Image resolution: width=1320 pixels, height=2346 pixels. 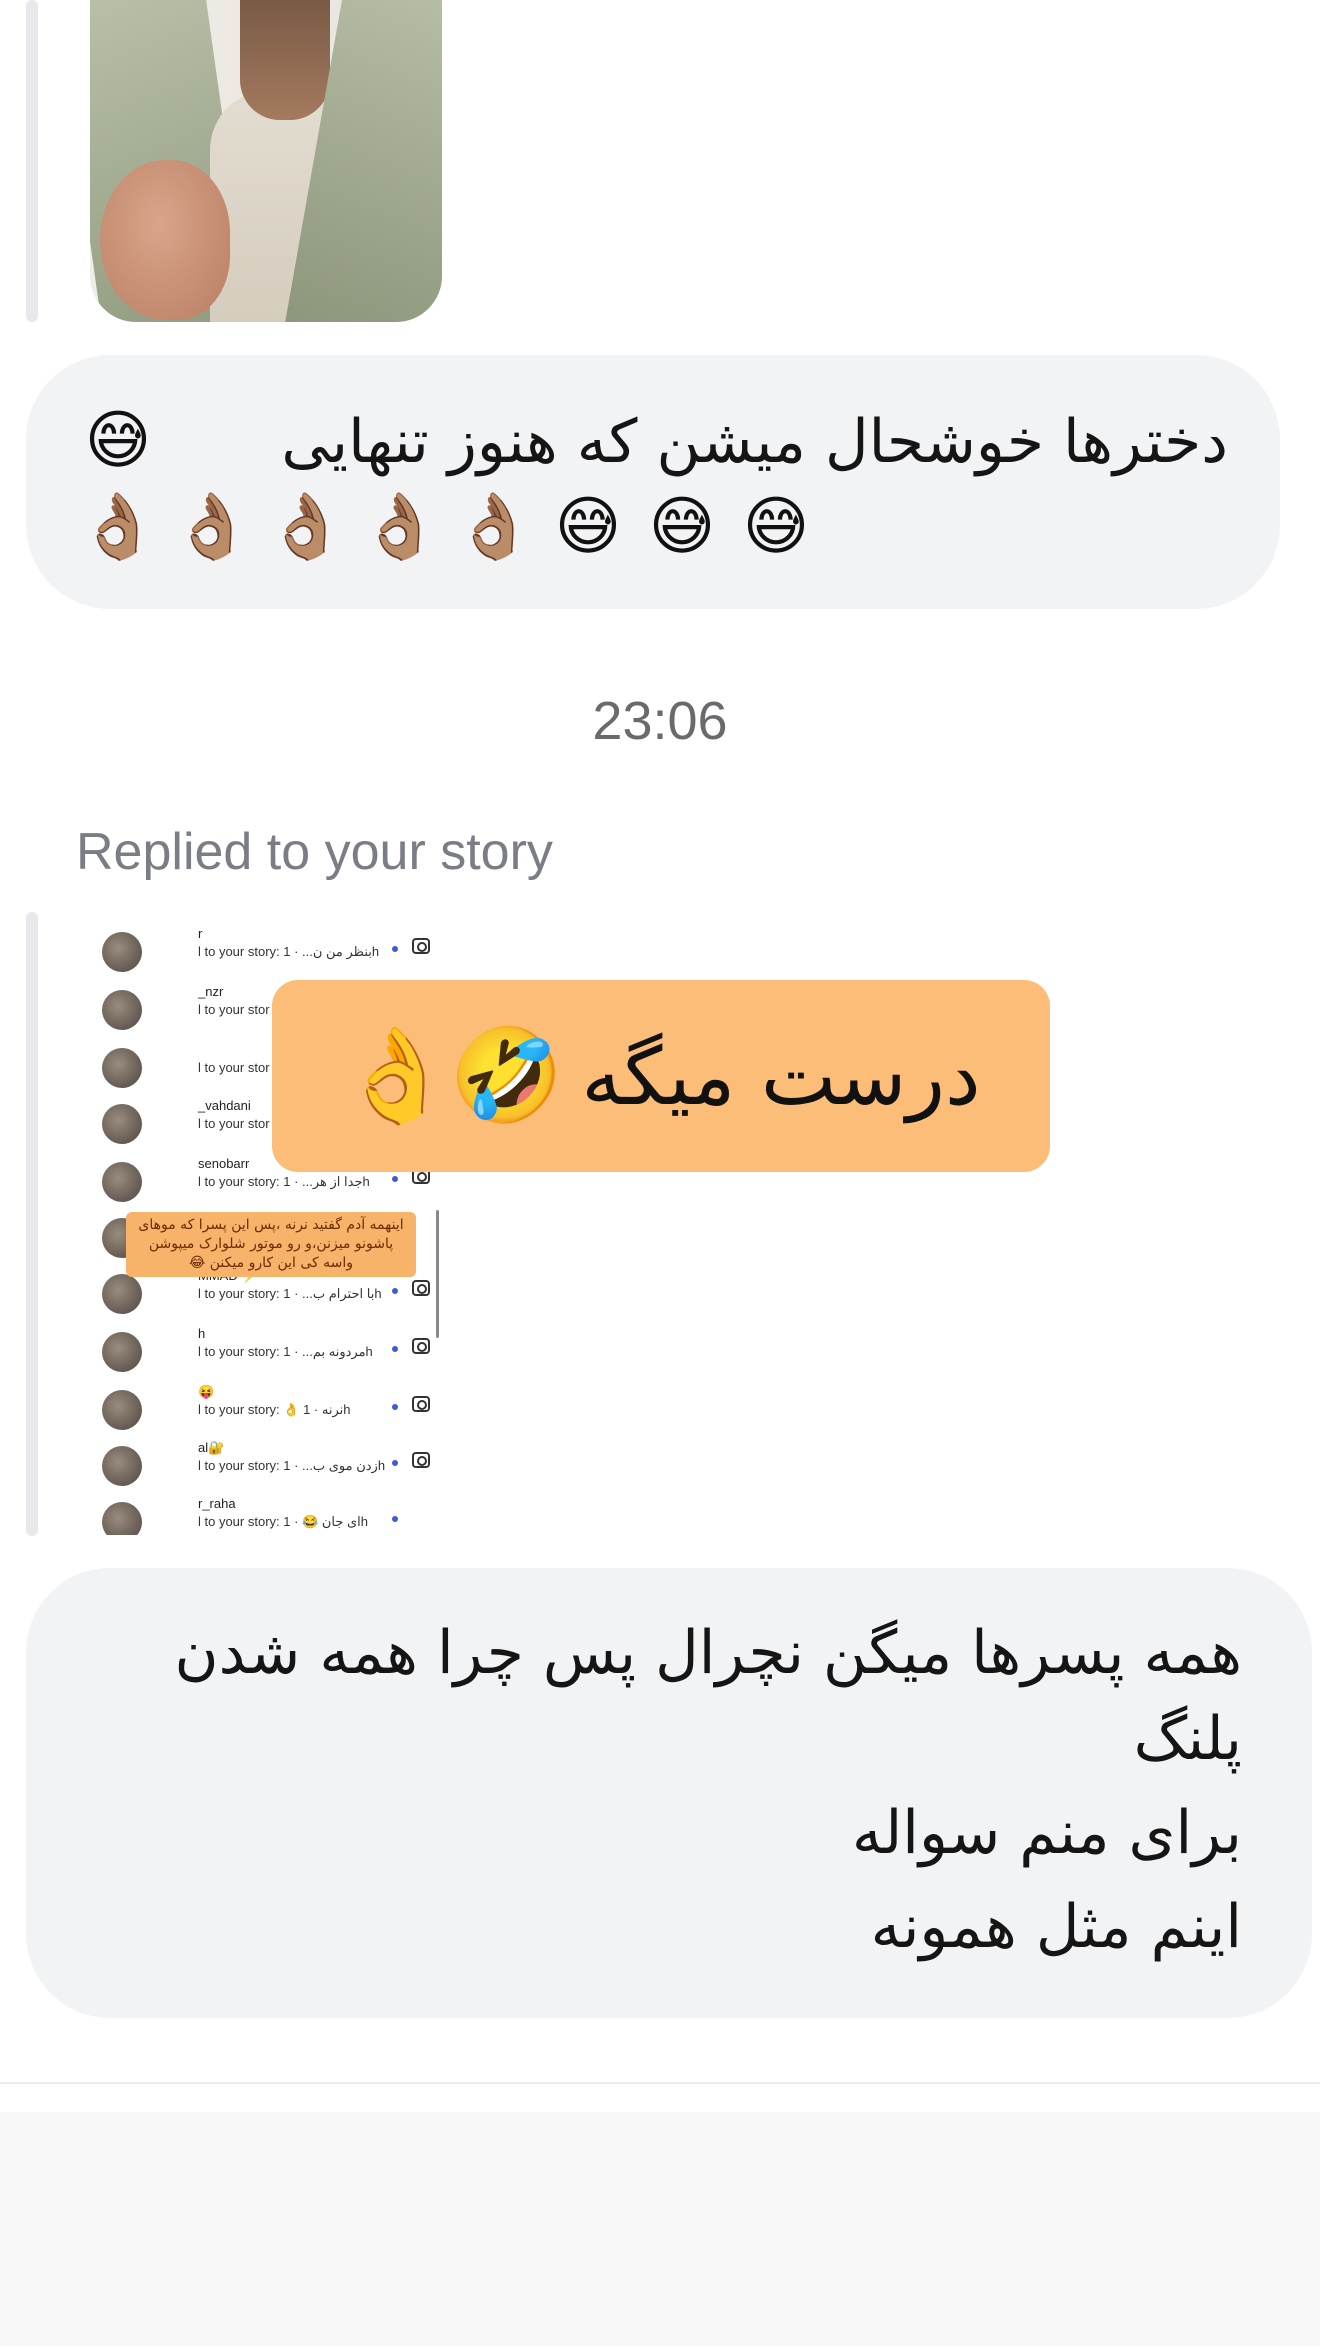 I want to click on story-row: r l to your story: بنظر من ن... · 1h, so click(x=266, y=952).